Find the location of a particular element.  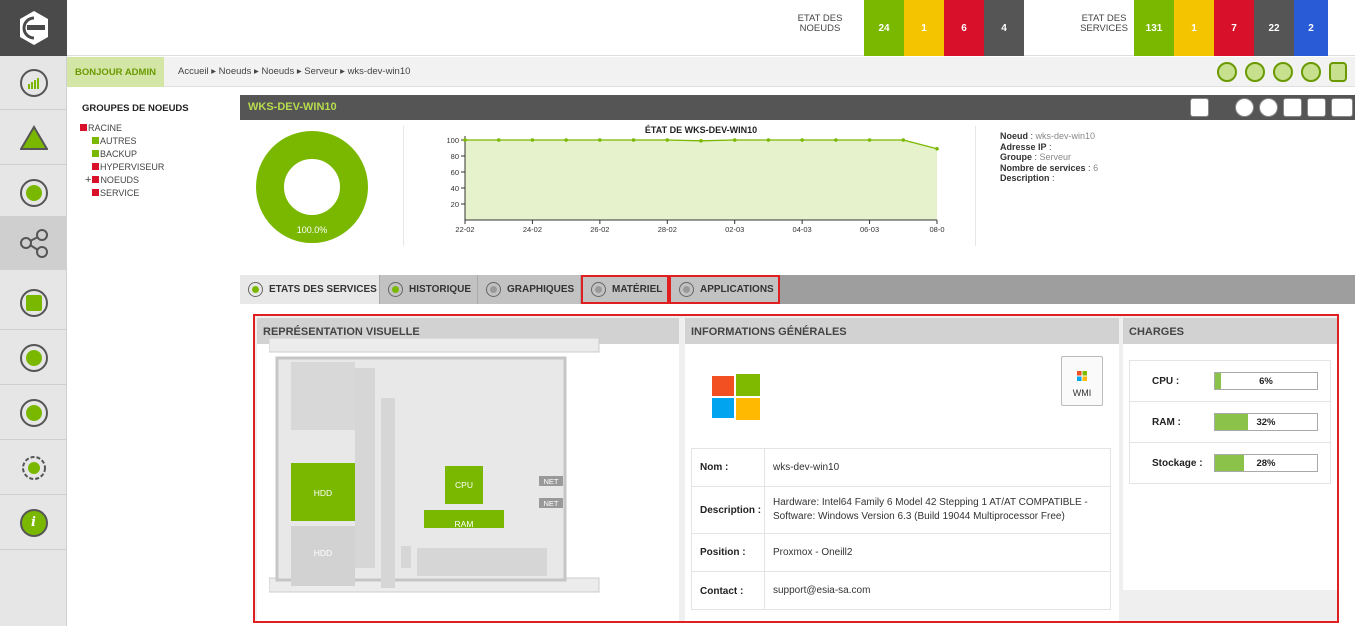

charge-row-stockage: Stockage : 28% is located at coordinates (1230, 463).